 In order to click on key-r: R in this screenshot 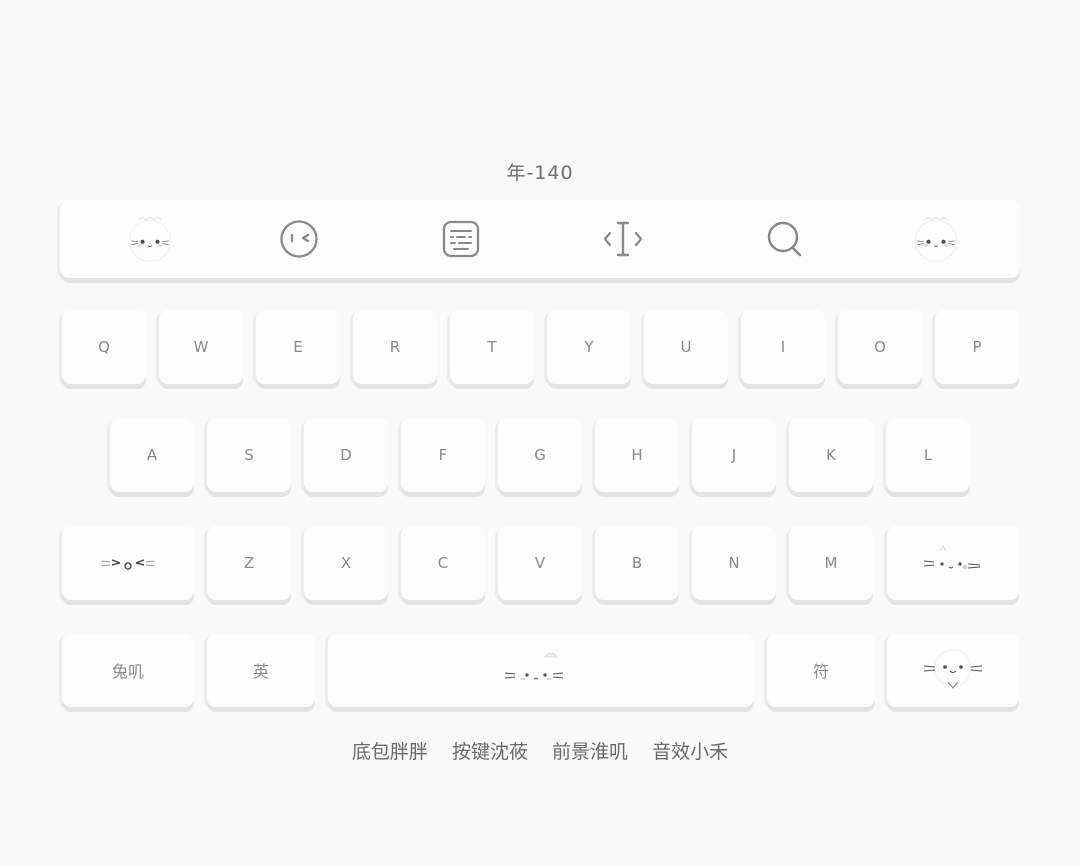, I will do `click(395, 347)`.